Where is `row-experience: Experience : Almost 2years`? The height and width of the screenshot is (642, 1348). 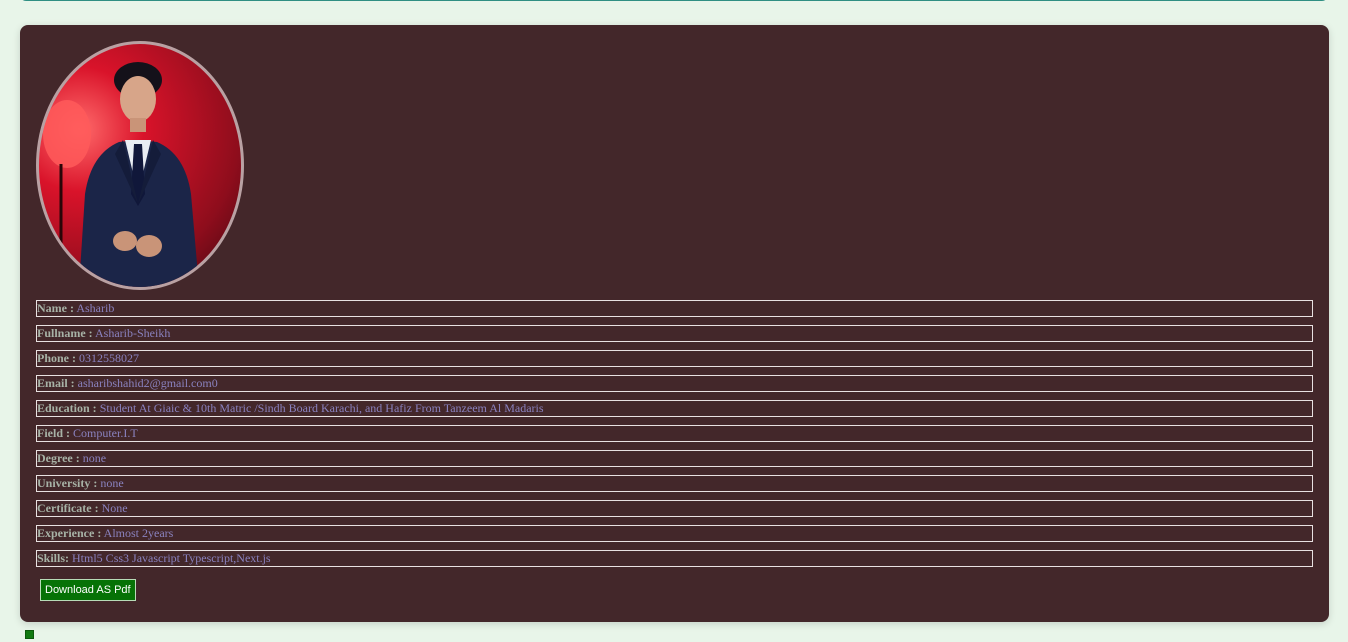 row-experience: Experience : Almost 2years is located at coordinates (674, 533).